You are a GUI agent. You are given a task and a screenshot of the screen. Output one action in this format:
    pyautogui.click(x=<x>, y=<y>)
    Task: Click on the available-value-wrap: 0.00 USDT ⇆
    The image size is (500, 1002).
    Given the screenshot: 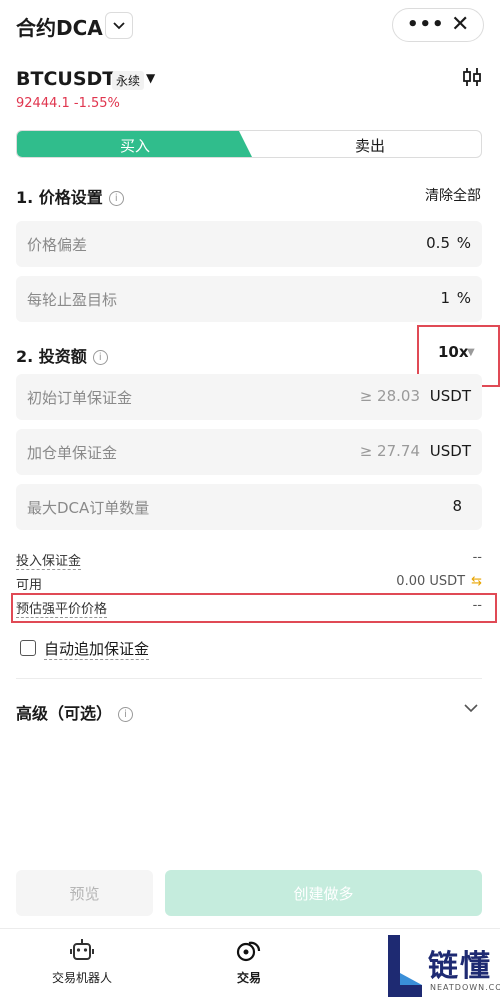 What is the action you would take?
    pyautogui.click(x=439, y=581)
    